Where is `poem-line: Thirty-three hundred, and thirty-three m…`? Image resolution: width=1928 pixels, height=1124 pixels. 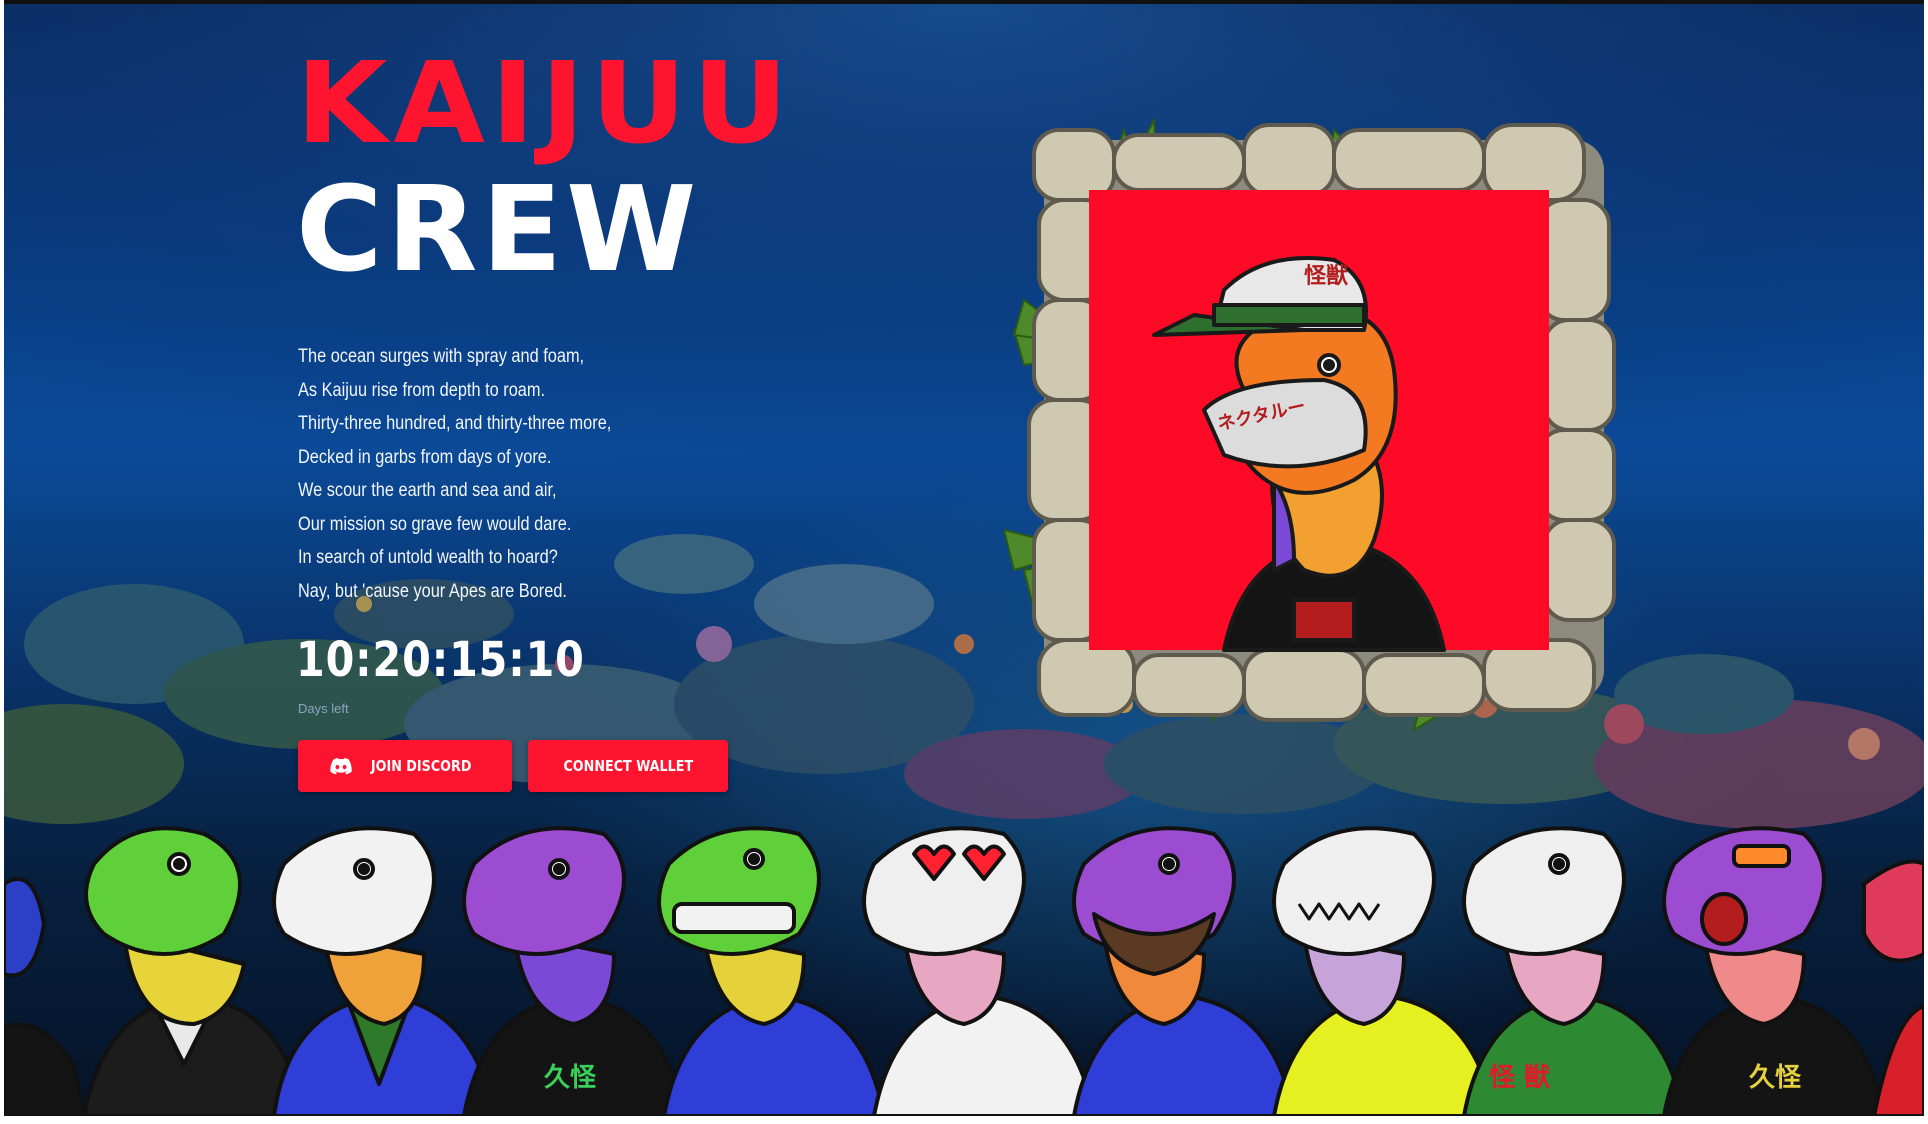
poem-line: Thirty-three hundred, and thirty-three m… is located at coordinates (455, 423).